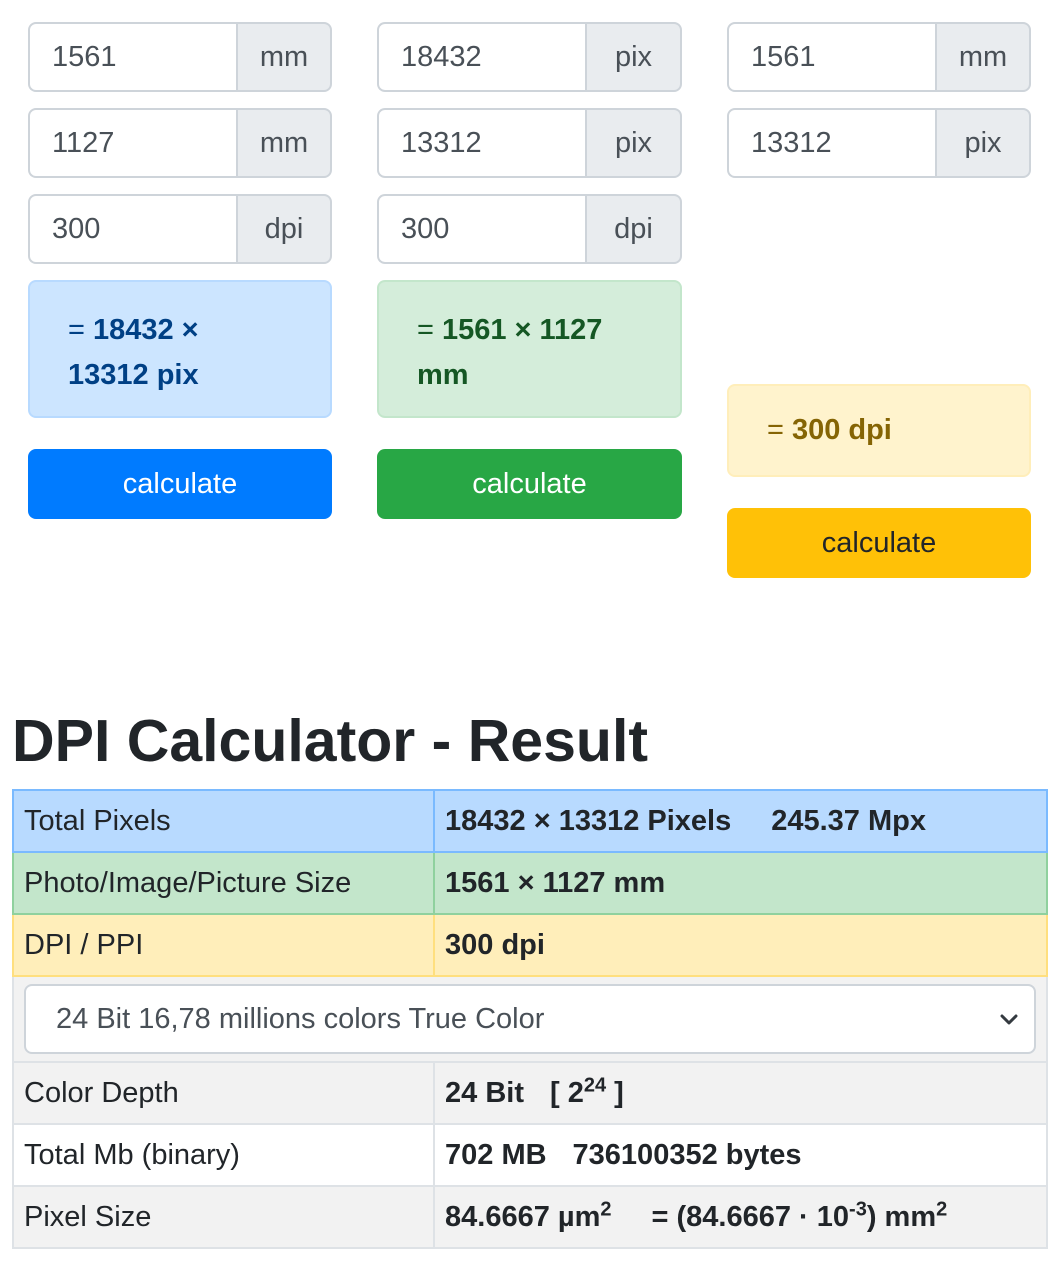  I want to click on height-pix-input, so click(481, 143).